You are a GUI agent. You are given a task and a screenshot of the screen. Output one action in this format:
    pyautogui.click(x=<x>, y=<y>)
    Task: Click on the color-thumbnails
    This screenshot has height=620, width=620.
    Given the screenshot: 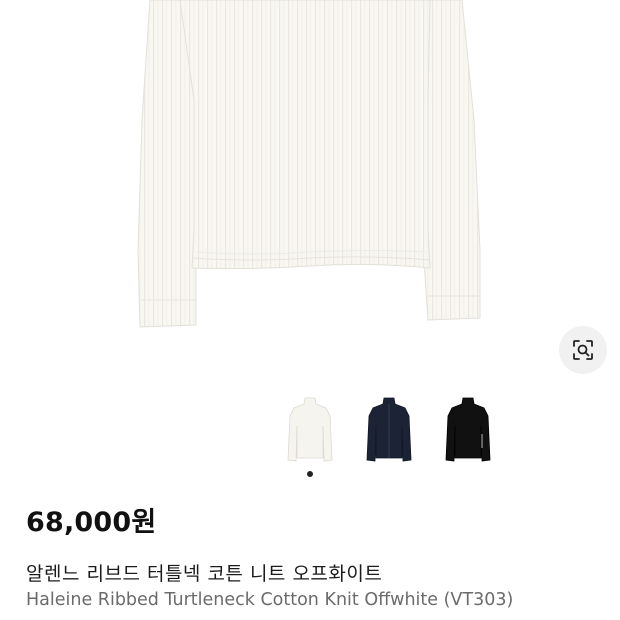 What is the action you would take?
    pyautogui.click(x=310, y=427)
    